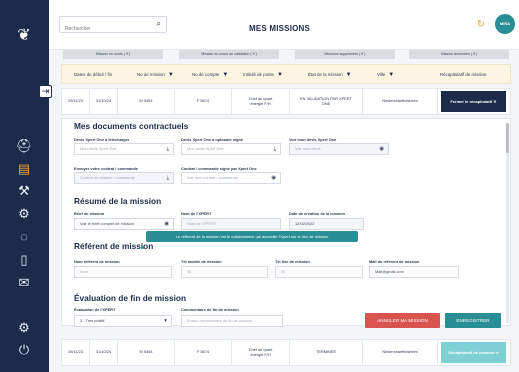  Describe the element at coordinates (224, 272) in the screenshot. I see `referent-mobile-input: 06` at that location.